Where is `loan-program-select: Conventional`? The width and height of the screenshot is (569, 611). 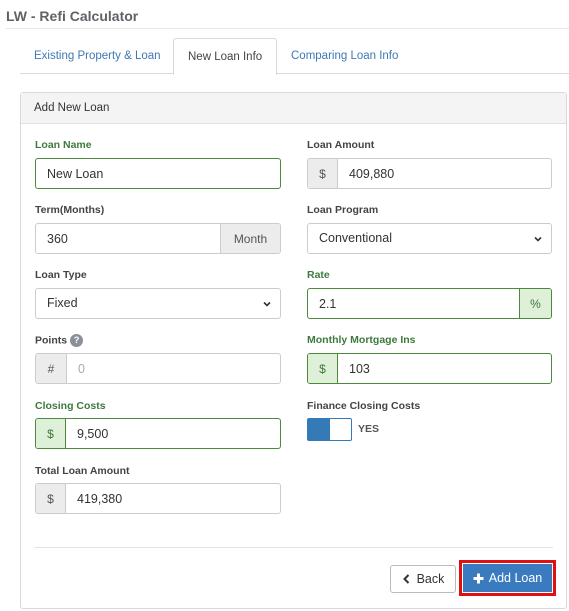
loan-program-select: Conventional is located at coordinates (429, 238).